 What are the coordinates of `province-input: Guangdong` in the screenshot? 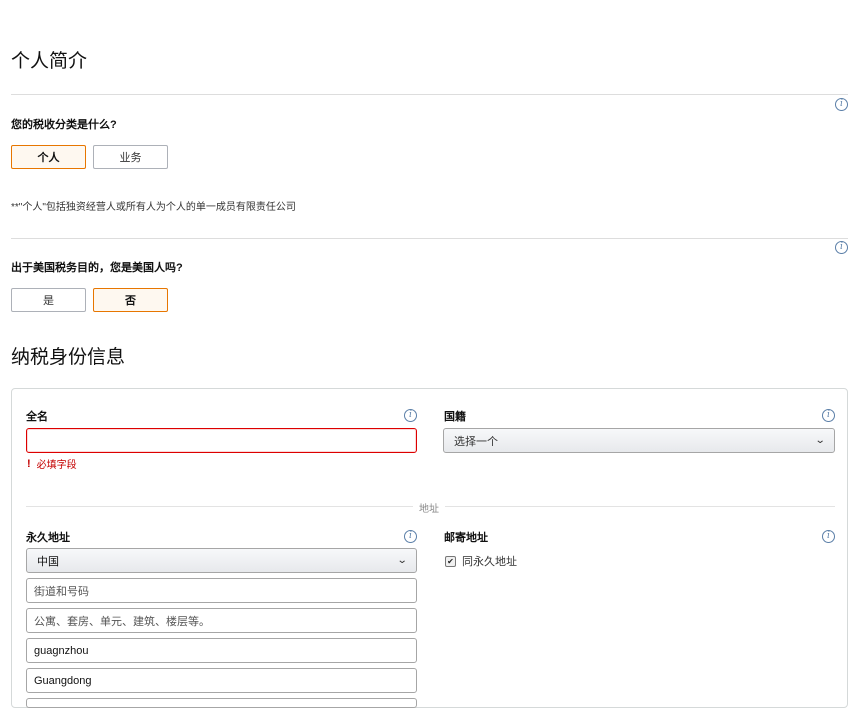 It's located at (221, 680).